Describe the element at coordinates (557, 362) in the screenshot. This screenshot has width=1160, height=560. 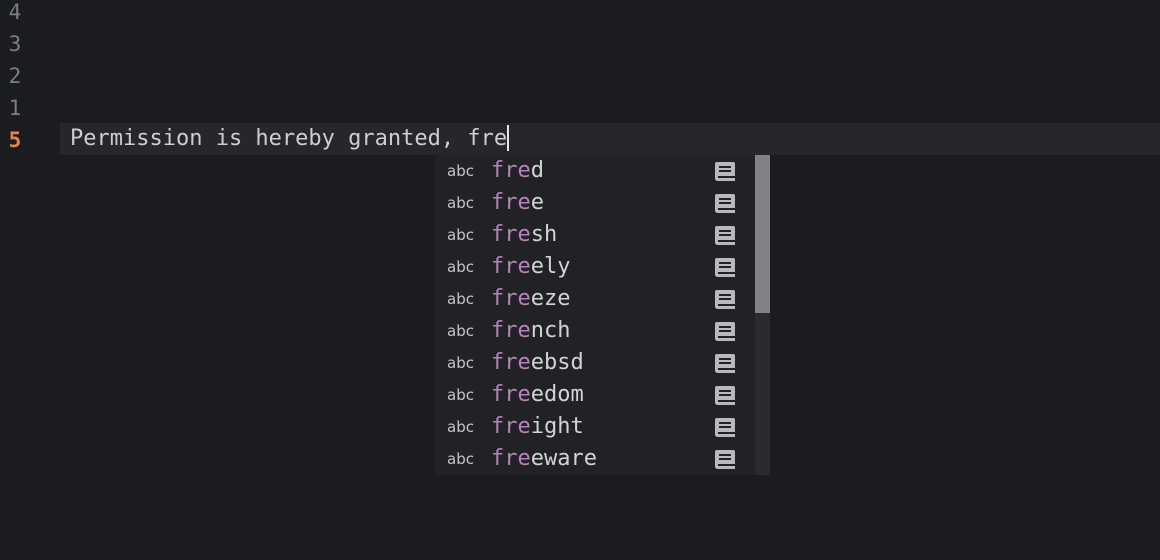
I see `completion-rest: ebsd` at that location.